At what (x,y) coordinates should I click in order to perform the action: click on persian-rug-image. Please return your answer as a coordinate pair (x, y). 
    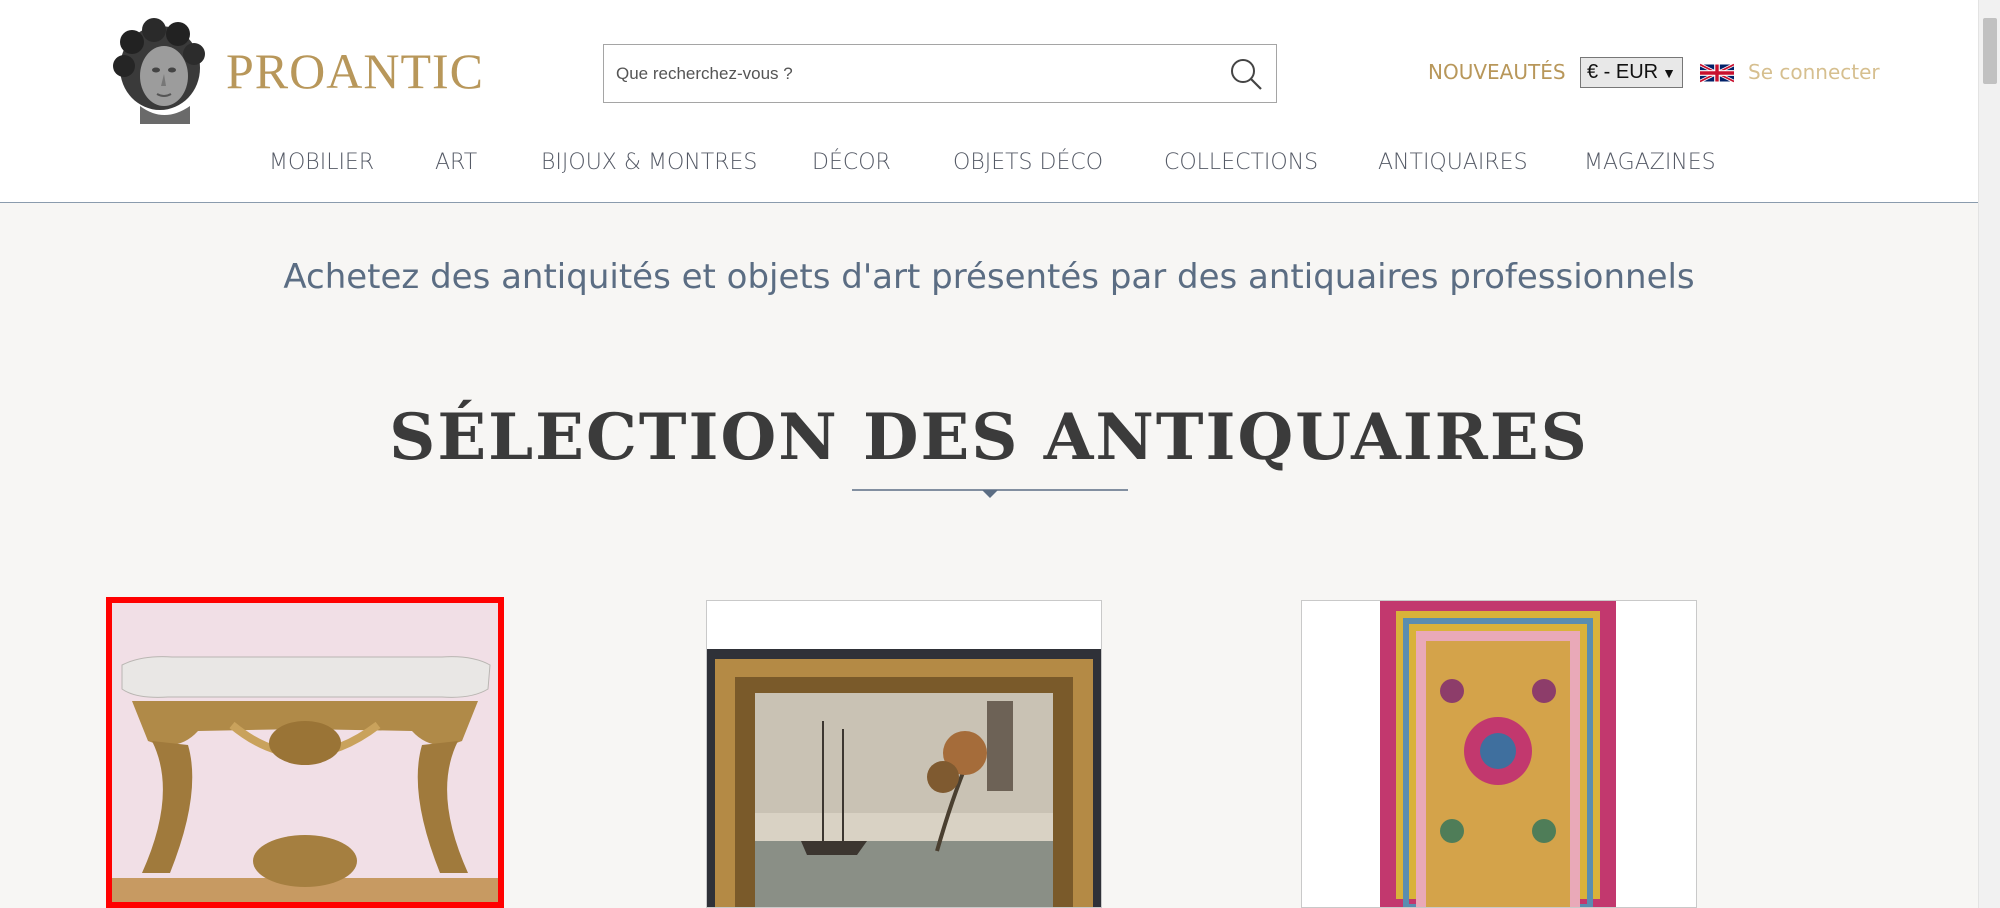
    Looking at the image, I should click on (1499, 754).